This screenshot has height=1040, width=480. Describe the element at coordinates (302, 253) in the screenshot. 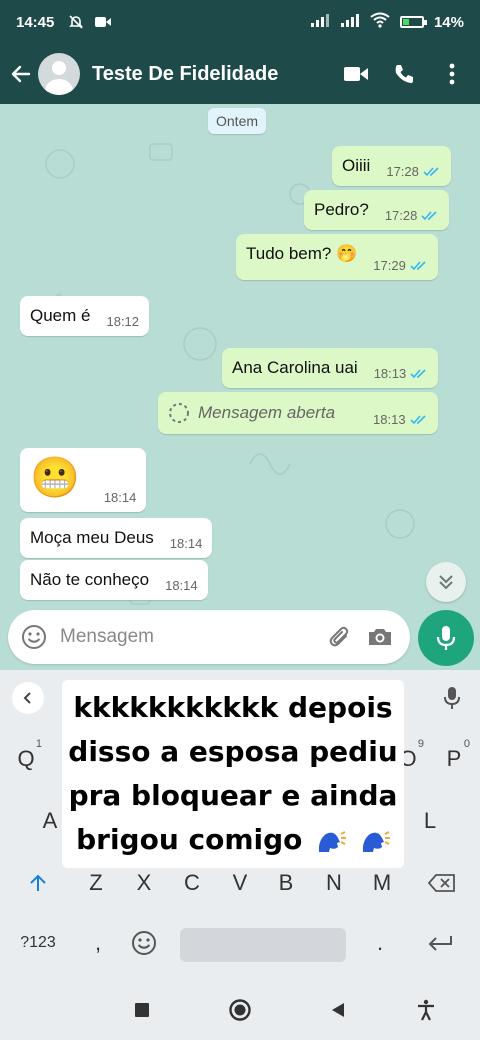

I see `message-text: Tudo bem? 🤭` at that location.